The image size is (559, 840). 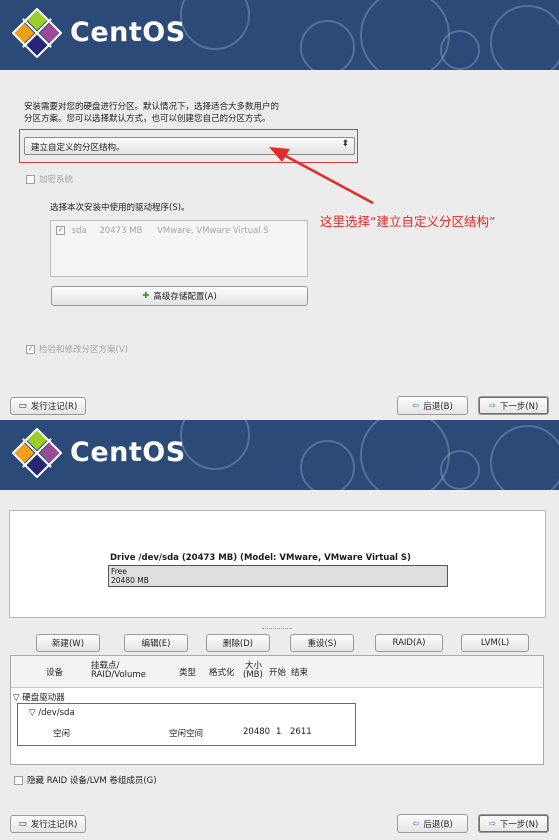 I want to click on row-end: 2611, so click(x=301, y=732).